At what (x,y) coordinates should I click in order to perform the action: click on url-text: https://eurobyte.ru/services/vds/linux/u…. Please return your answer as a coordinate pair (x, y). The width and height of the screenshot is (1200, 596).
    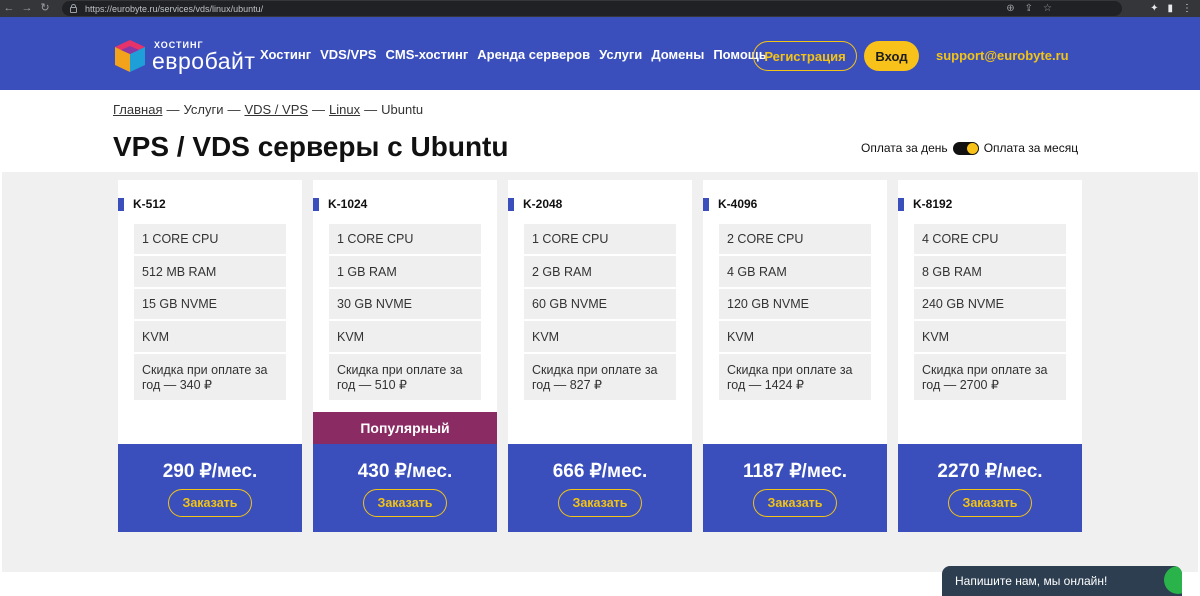
    Looking at the image, I should click on (174, 8).